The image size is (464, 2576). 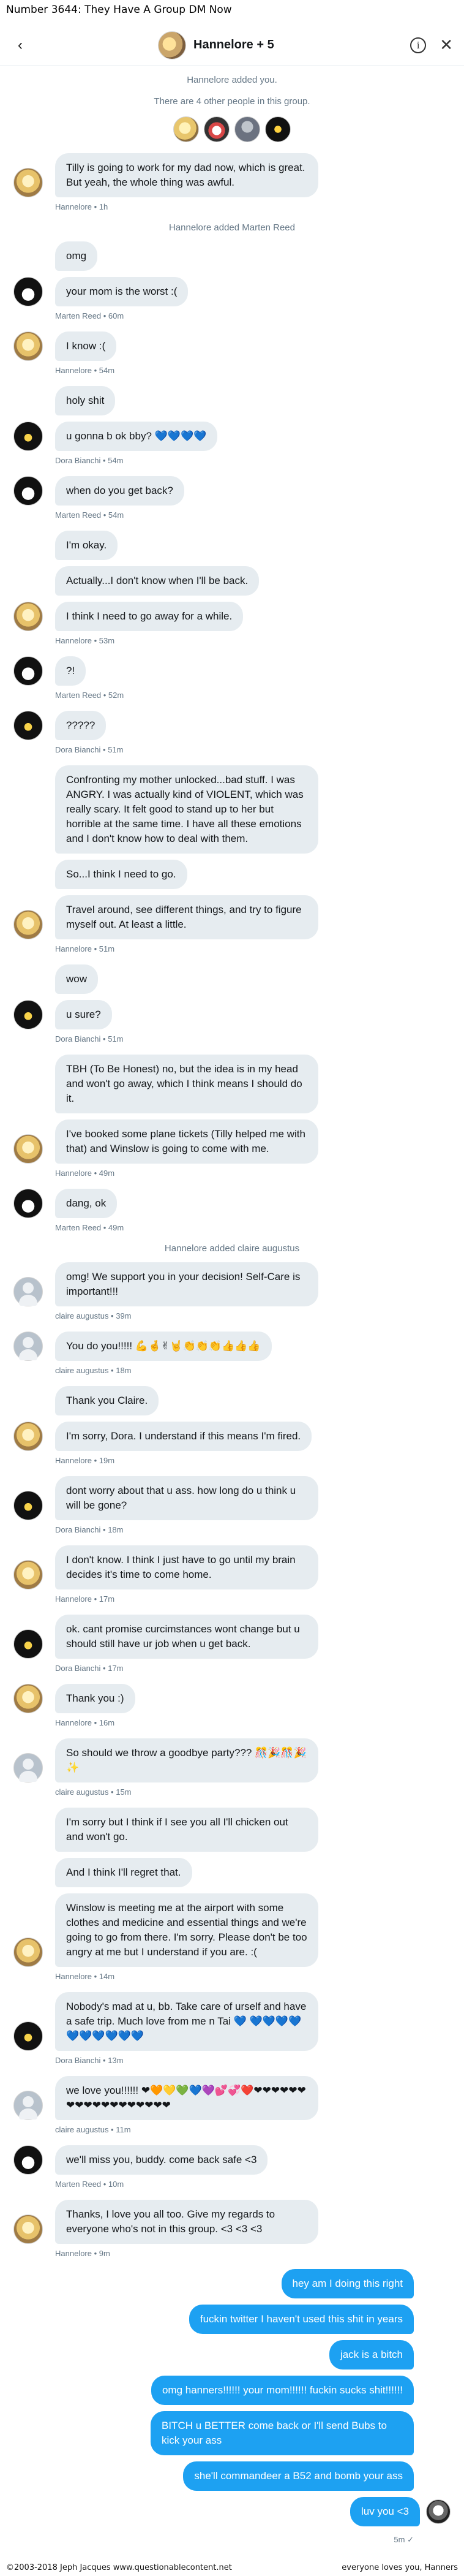 What do you see at coordinates (86, 545) in the screenshot?
I see `message-bubble: I'm okay.` at bounding box center [86, 545].